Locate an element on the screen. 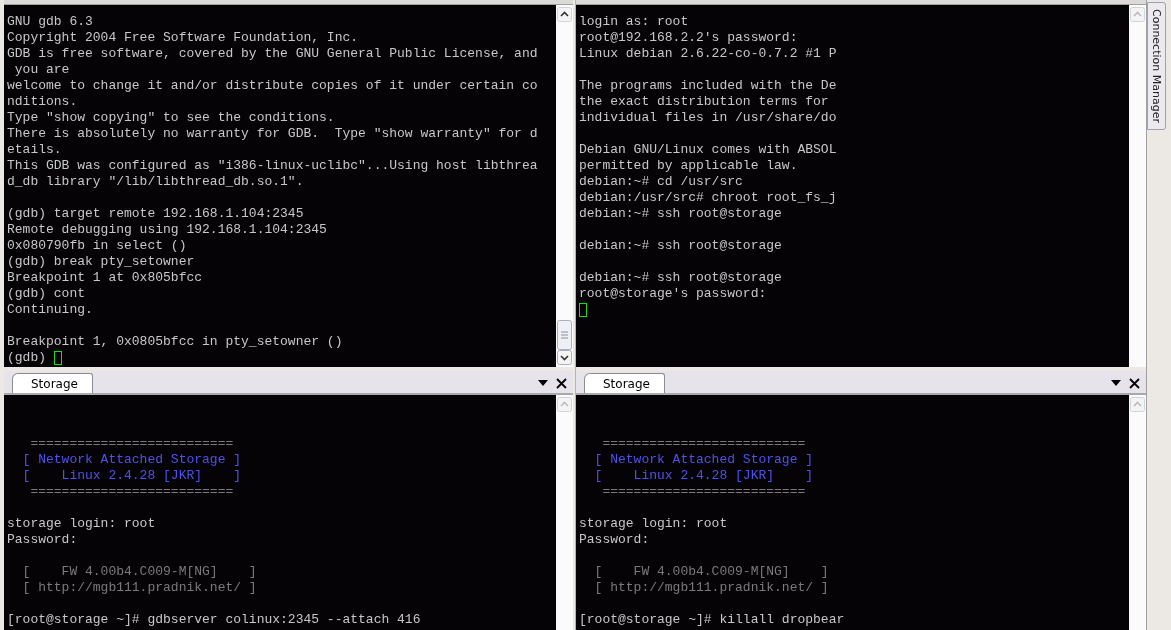  terminal-line: Linux debian 2.6.22-co-0.7.2 #1 P is located at coordinates (708, 54).